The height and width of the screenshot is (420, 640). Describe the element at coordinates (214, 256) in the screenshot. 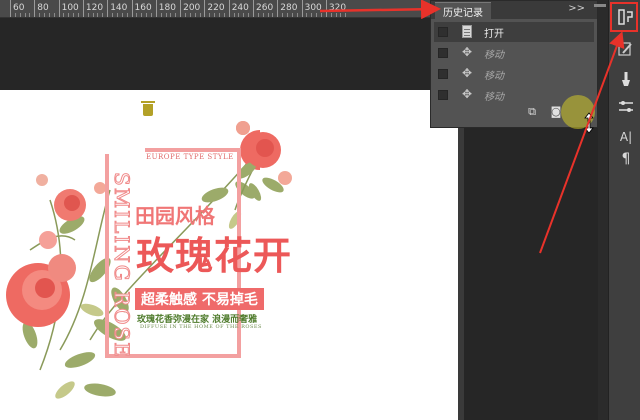

I see `main-title: 玫瑰花开` at that location.